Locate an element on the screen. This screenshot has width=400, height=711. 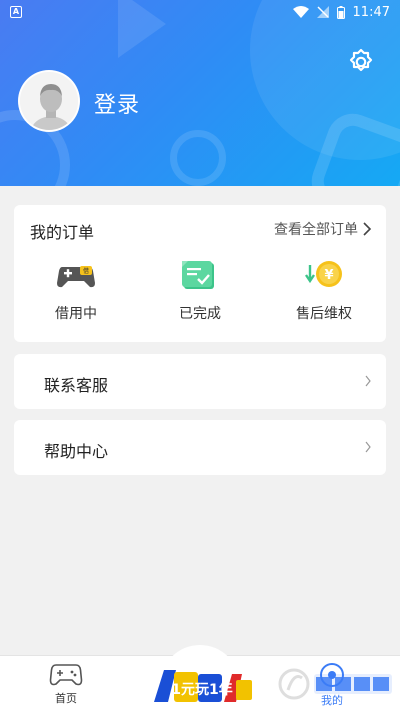
contact-service-item: 联系客服 is located at coordinates (200, 381).